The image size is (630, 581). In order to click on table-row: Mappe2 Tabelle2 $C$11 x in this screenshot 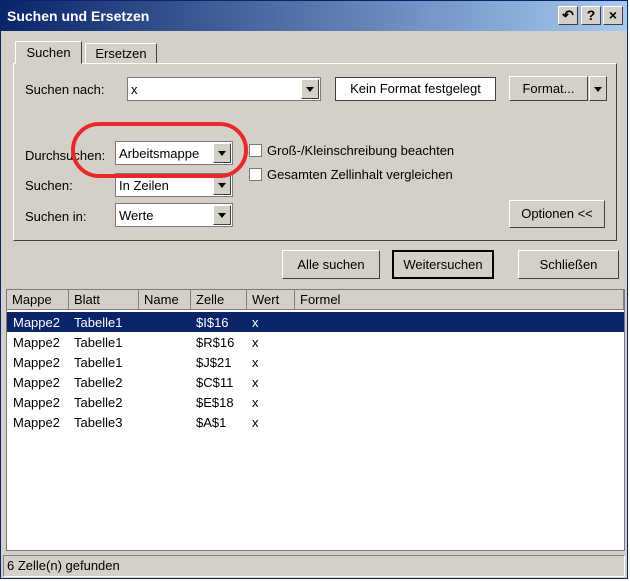, I will do `click(315, 382)`.